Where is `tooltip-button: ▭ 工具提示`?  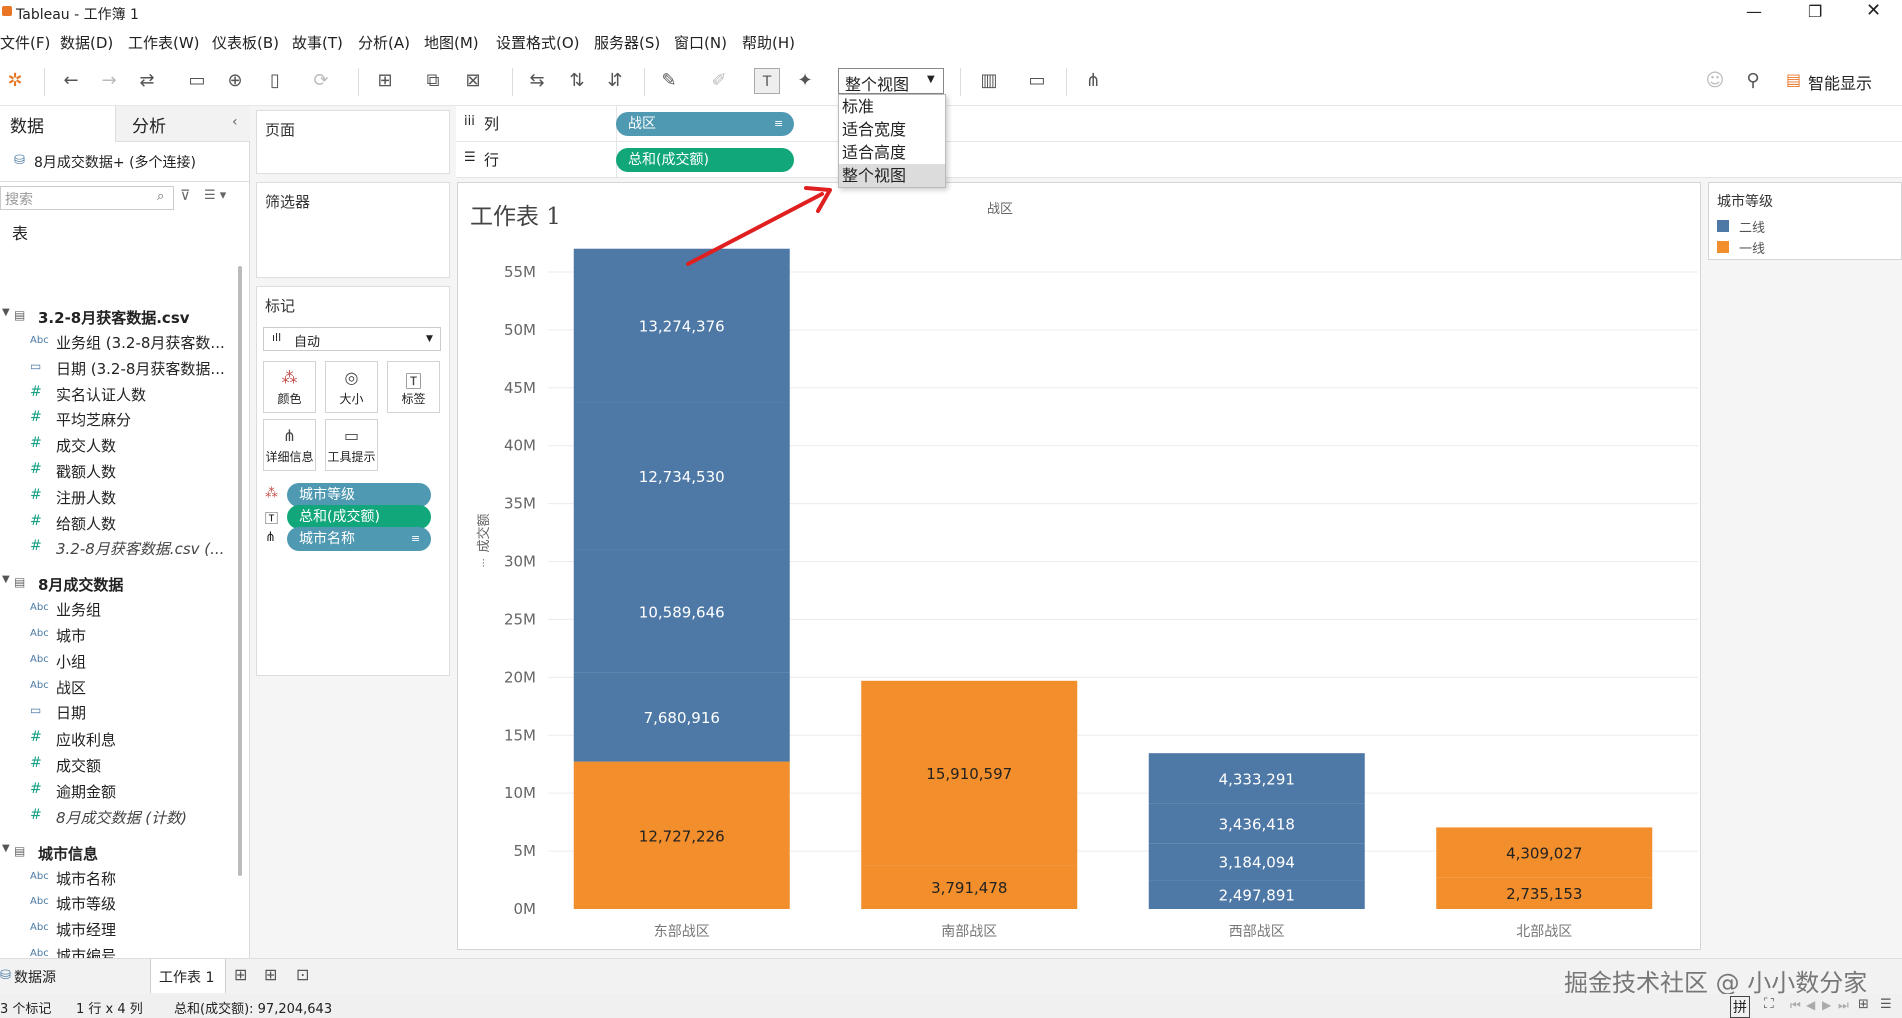 tooltip-button: ▭ 工具提示 is located at coordinates (351, 445).